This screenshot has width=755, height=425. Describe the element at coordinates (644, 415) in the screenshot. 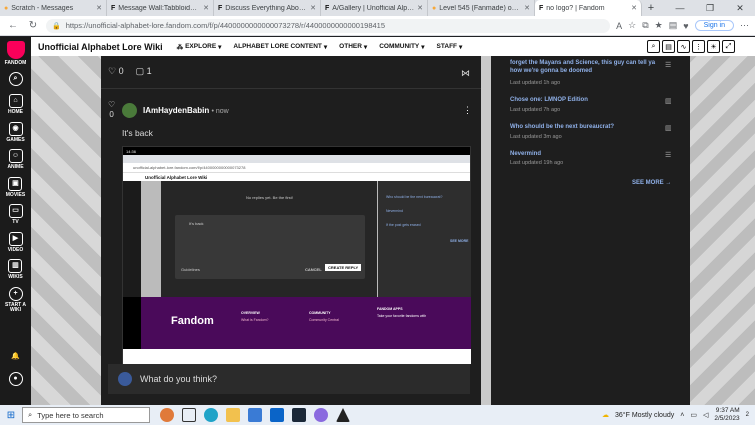

I see `weather-status: 36°F Mostly cloudy` at that location.